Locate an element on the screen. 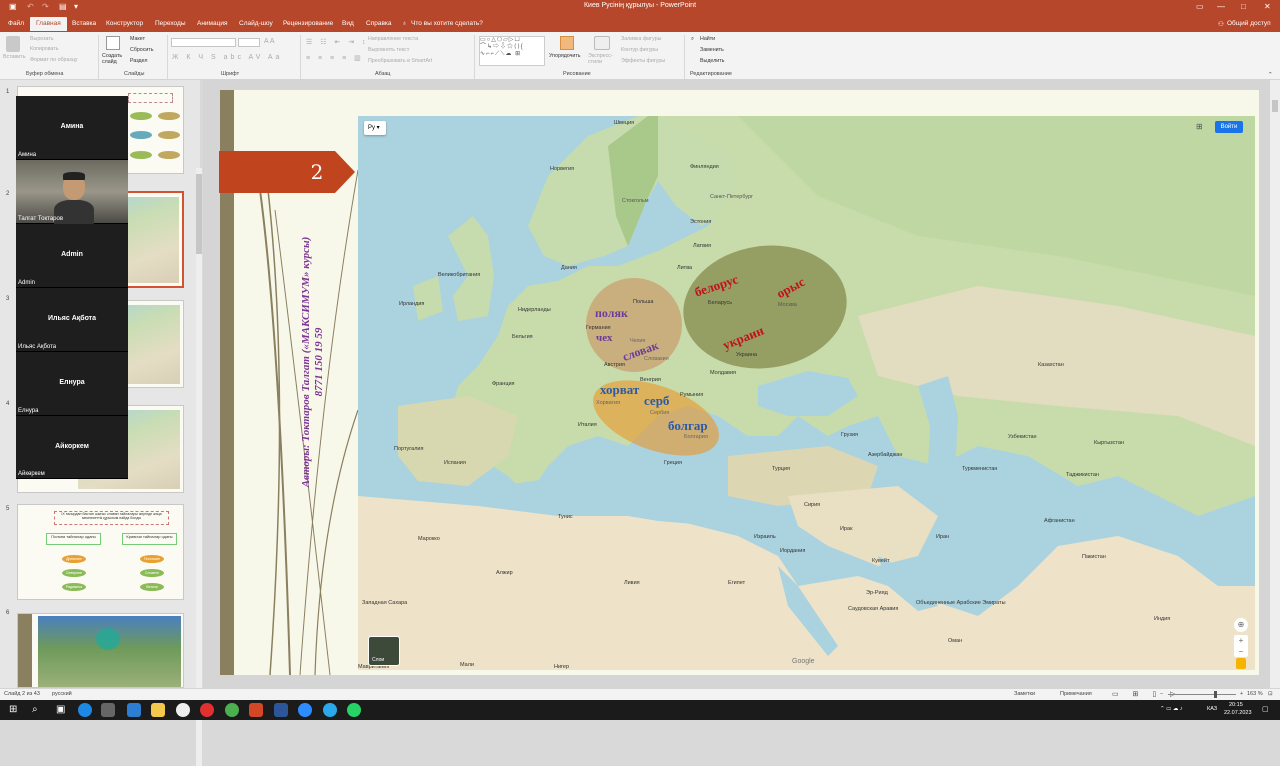  windows-start-icon: ⊞ is located at coordinates (13, 709).